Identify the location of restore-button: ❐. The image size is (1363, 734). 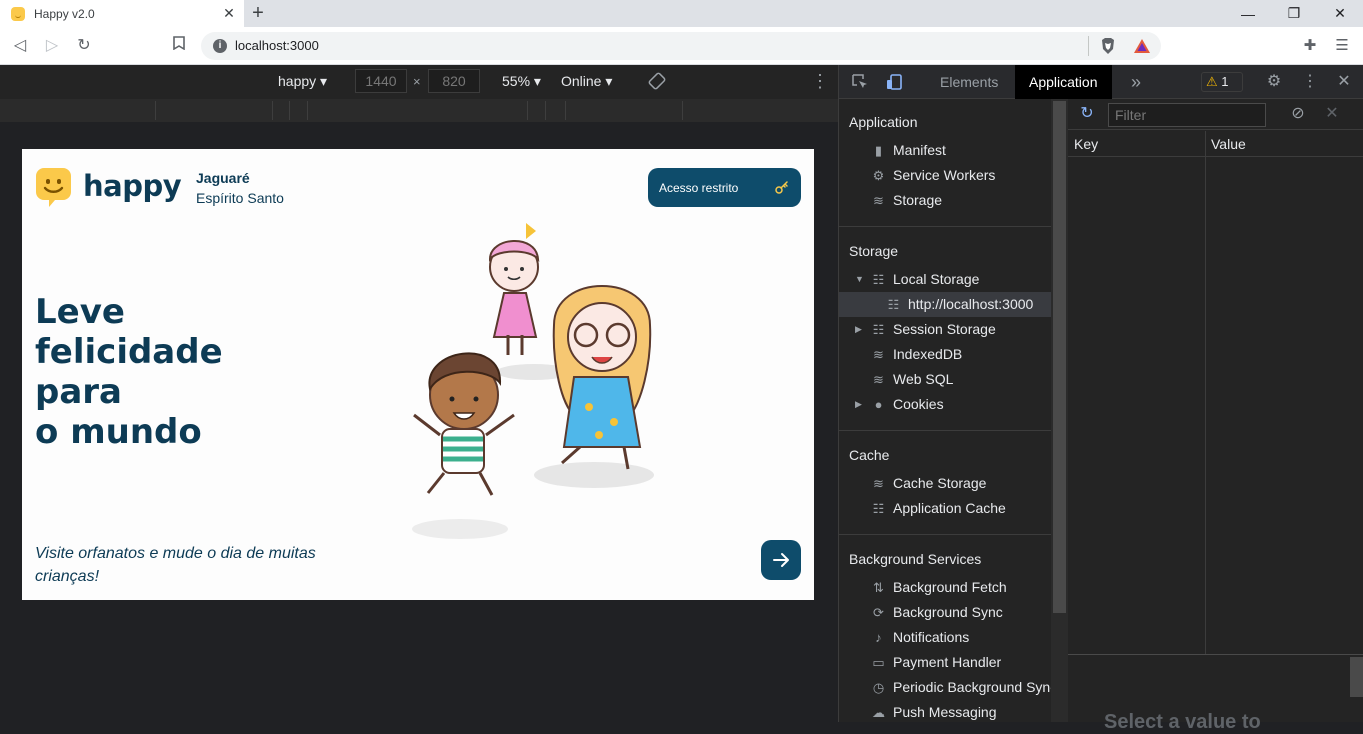
(1294, 13).